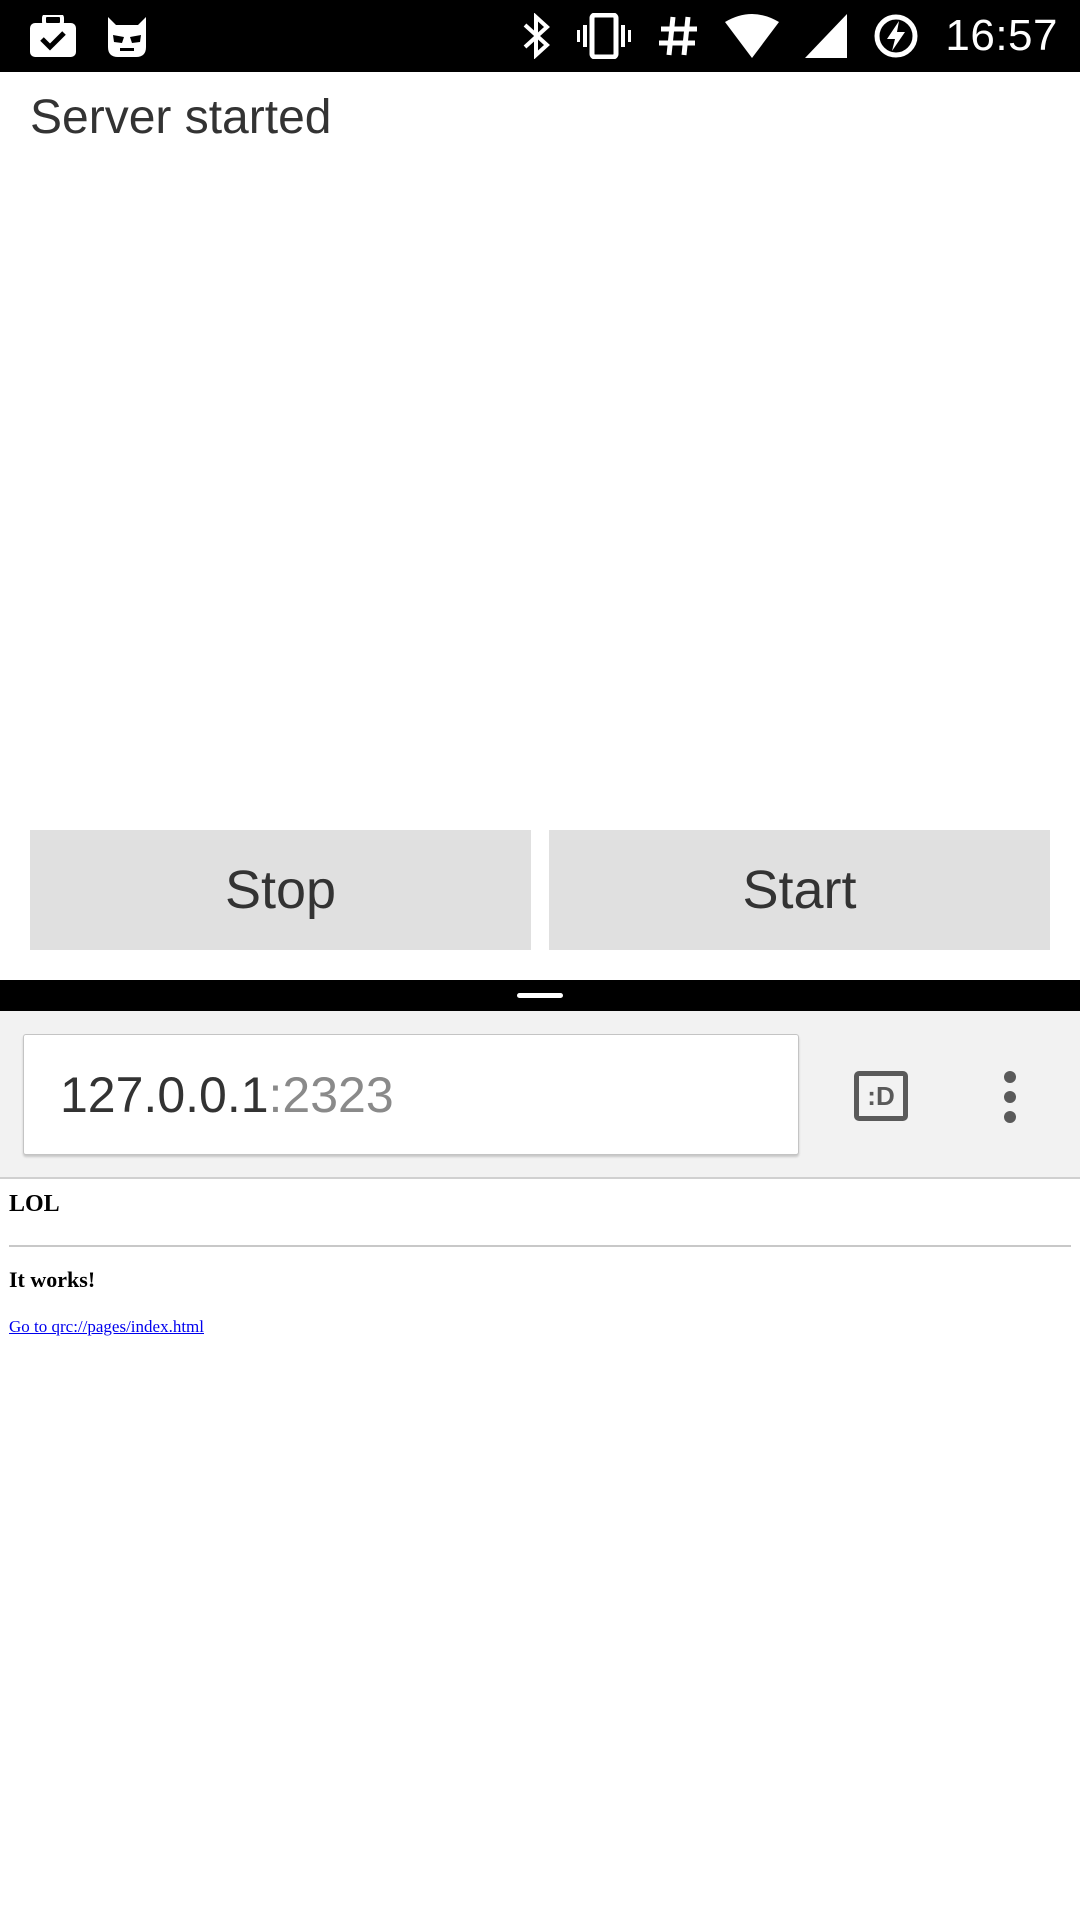 The height and width of the screenshot is (1920, 1080). What do you see at coordinates (604, 36) in the screenshot?
I see `vibrate-icon` at bounding box center [604, 36].